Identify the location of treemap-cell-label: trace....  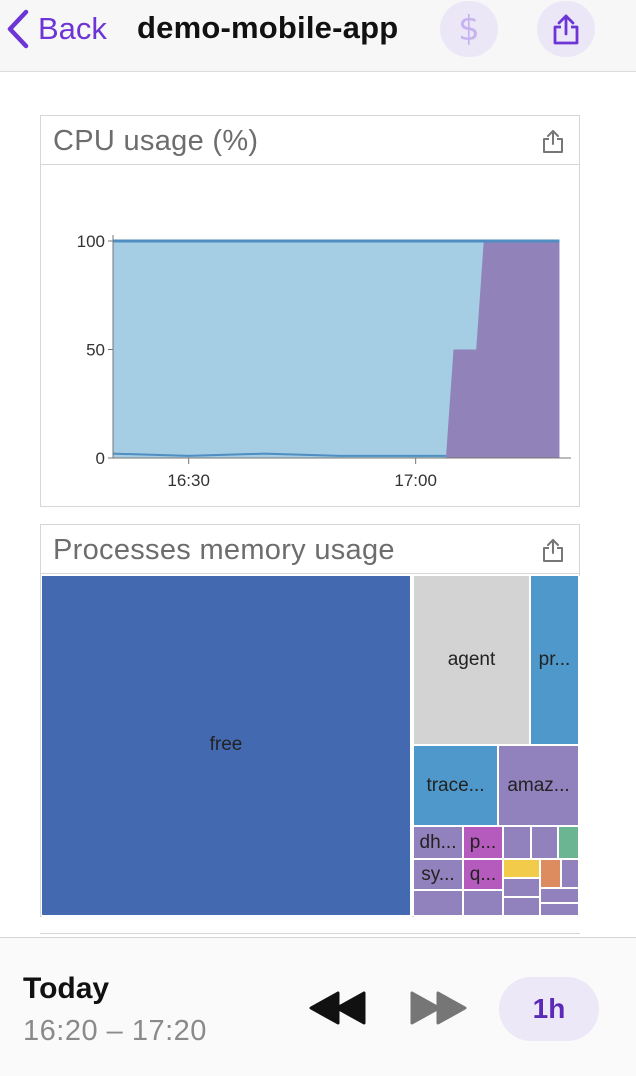
(455, 785).